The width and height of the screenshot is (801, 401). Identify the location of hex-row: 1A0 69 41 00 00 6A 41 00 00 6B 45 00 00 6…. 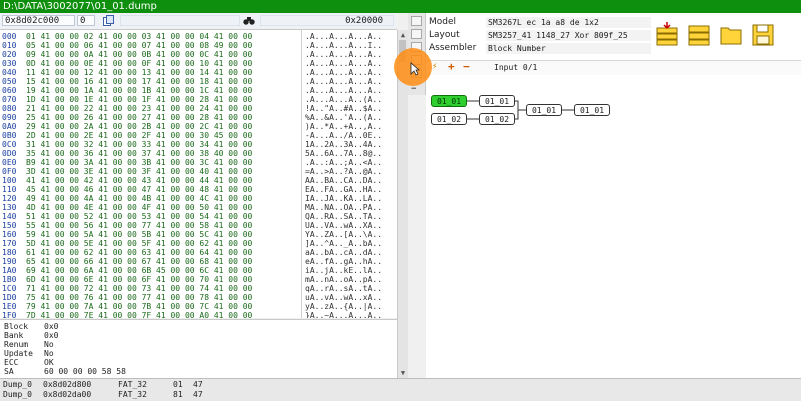
(198, 270).